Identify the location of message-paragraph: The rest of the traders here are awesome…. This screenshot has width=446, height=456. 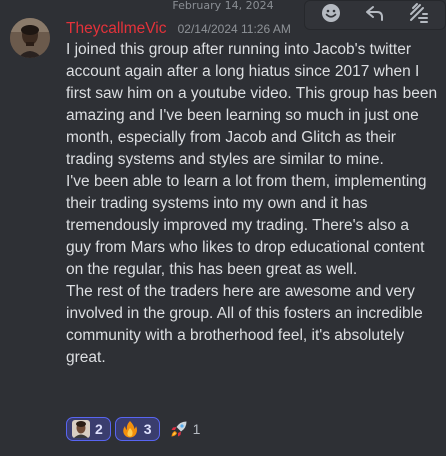
(244, 324).